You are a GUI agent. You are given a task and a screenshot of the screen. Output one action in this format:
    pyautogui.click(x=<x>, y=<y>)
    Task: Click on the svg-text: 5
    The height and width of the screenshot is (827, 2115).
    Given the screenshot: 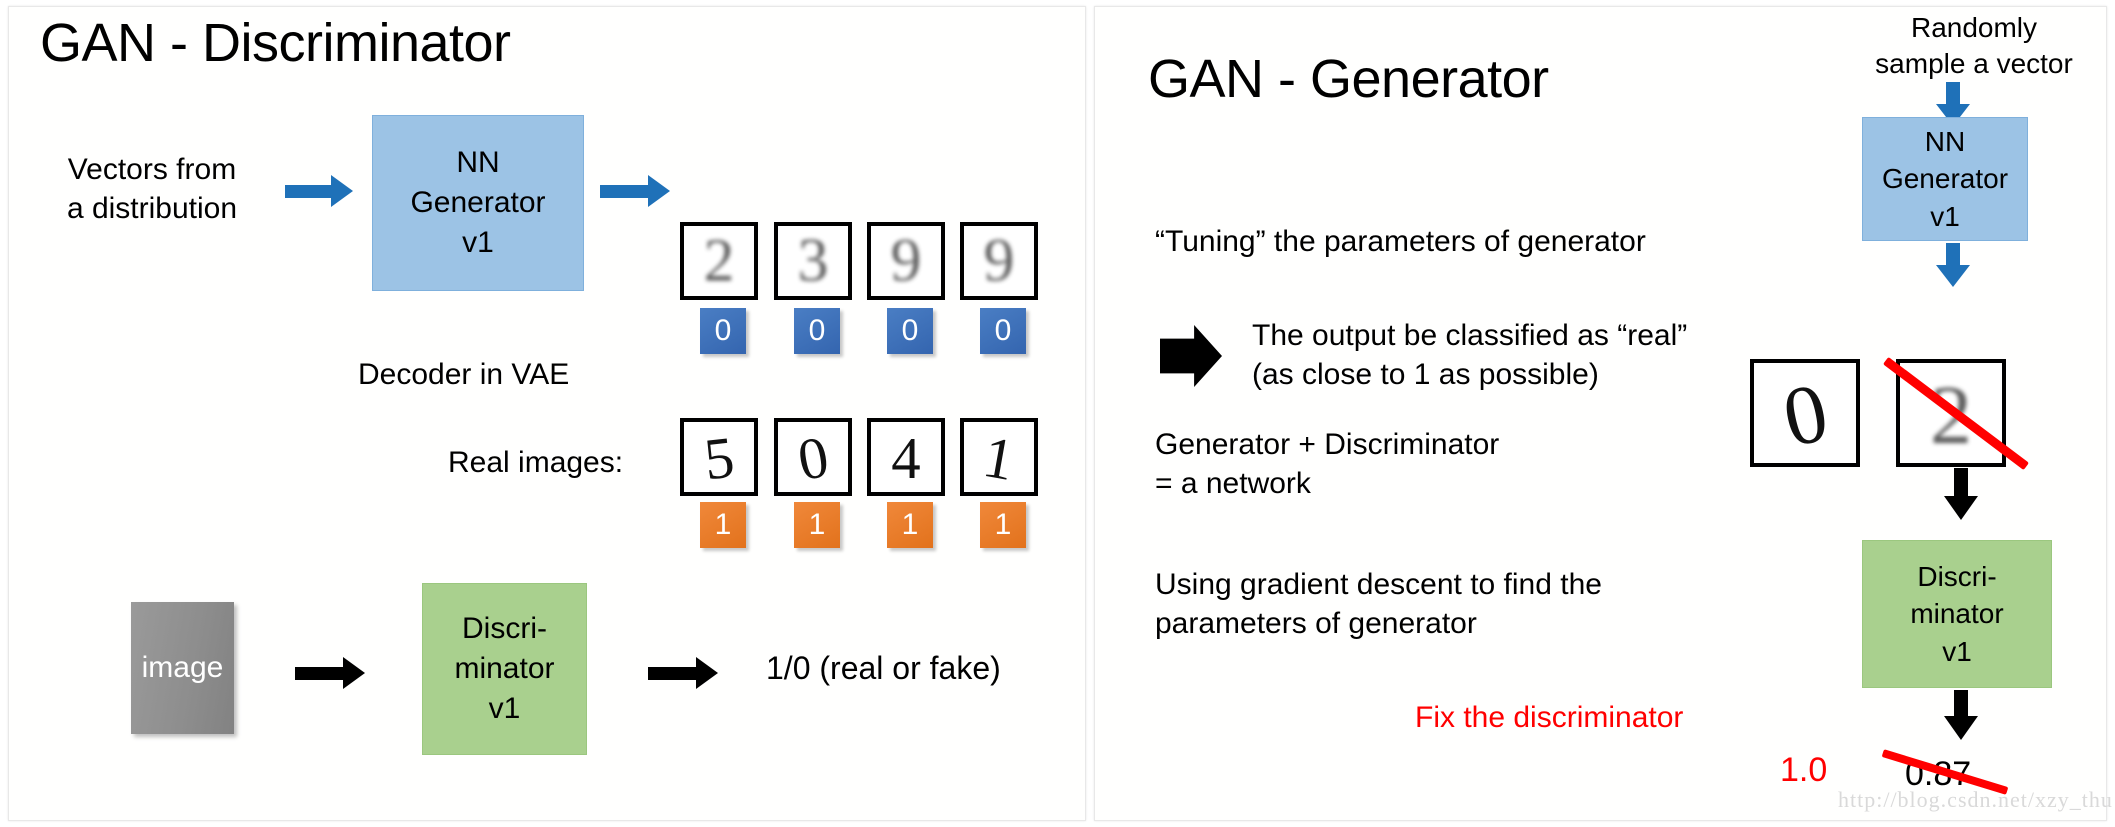 What is the action you would take?
    pyautogui.click(x=719, y=458)
    